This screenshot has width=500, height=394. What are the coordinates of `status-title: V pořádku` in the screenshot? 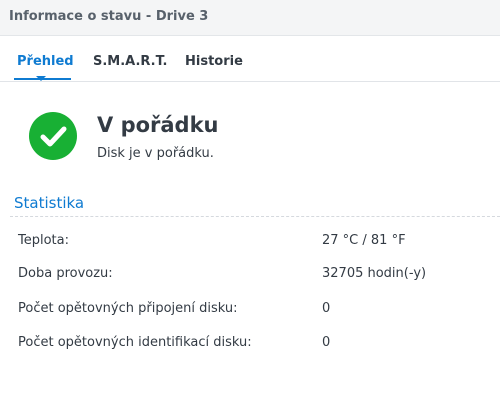 It's located at (158, 125).